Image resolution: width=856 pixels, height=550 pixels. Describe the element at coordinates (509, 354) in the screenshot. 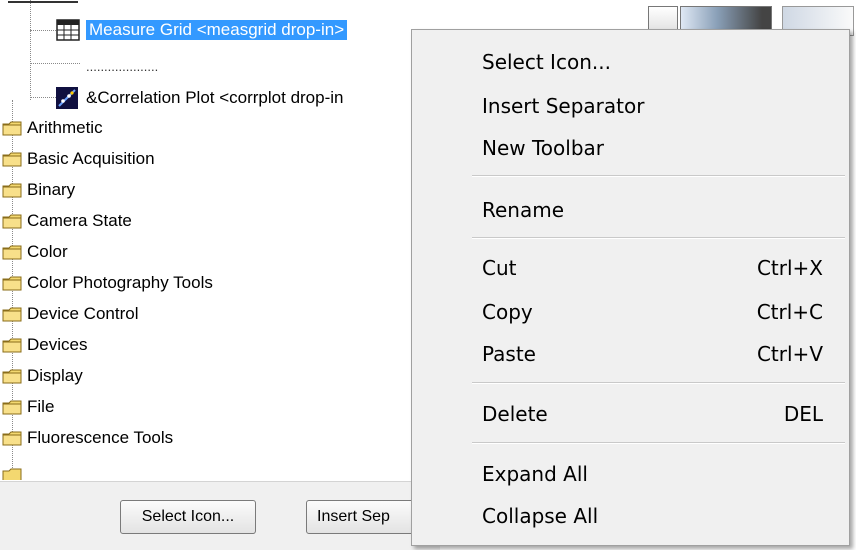

I see `menu-item-label: Paste` at that location.